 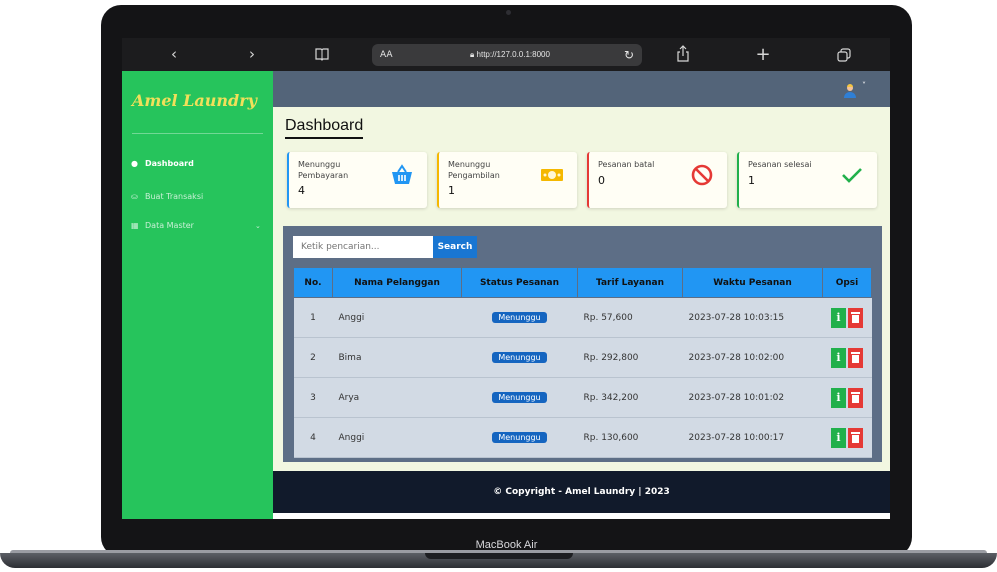 I want to click on sidebar-item-buat-transaksi: ⛀ Buat Transaksi, so click(x=167, y=197).